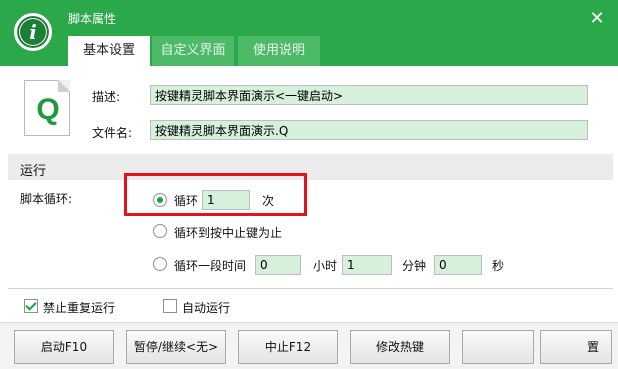  Describe the element at coordinates (46, 199) in the screenshot. I see `loop-label: 脚本循环:` at that location.